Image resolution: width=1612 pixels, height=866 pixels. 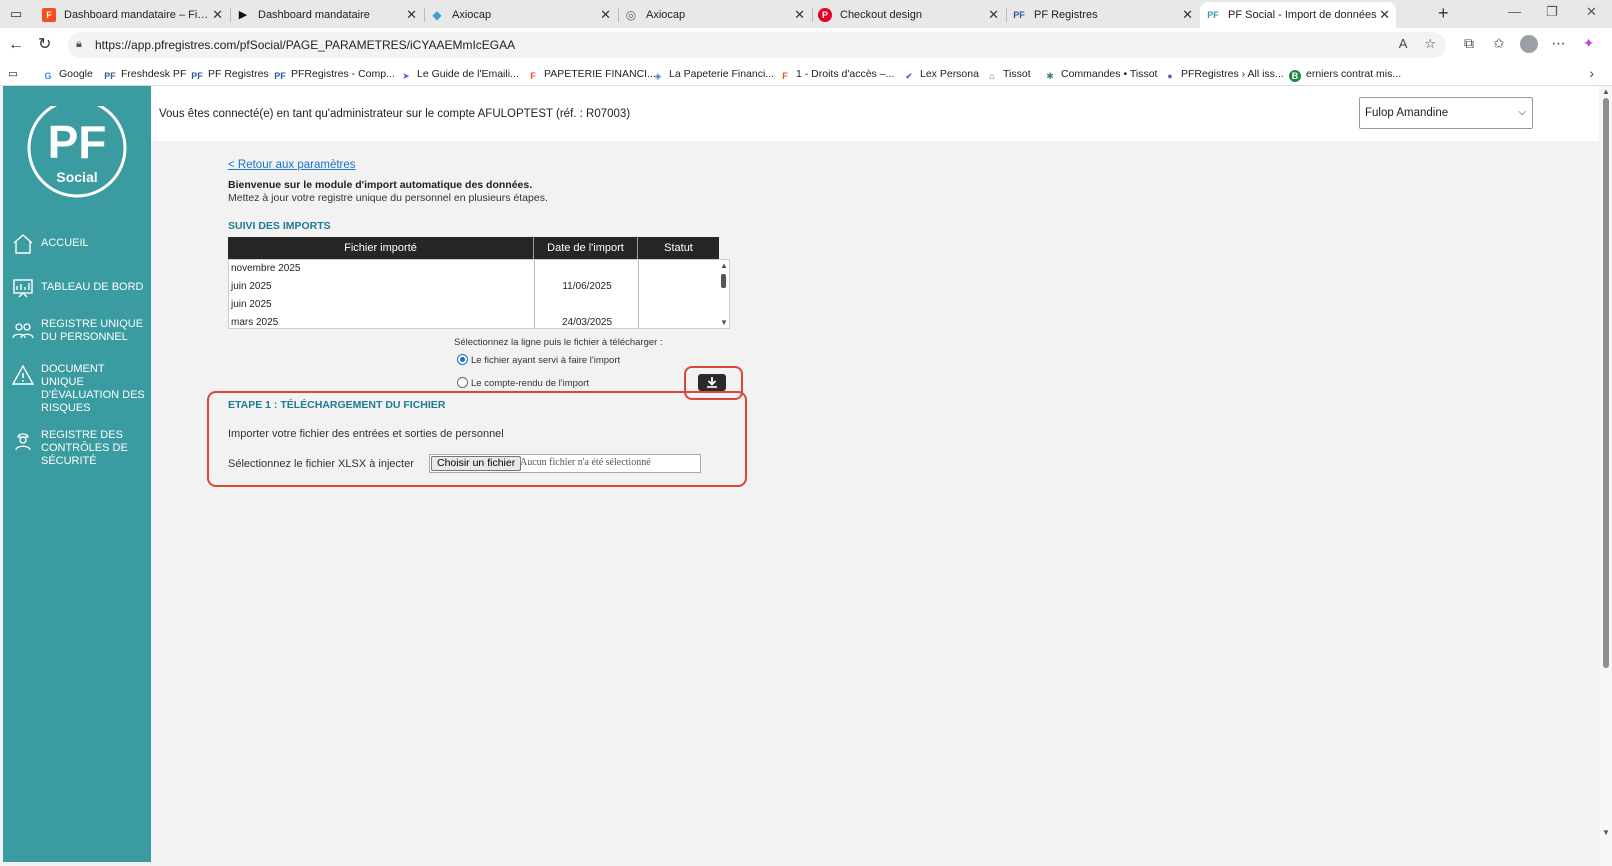 What do you see at coordinates (23, 374) in the screenshot?
I see `warning-icon` at bounding box center [23, 374].